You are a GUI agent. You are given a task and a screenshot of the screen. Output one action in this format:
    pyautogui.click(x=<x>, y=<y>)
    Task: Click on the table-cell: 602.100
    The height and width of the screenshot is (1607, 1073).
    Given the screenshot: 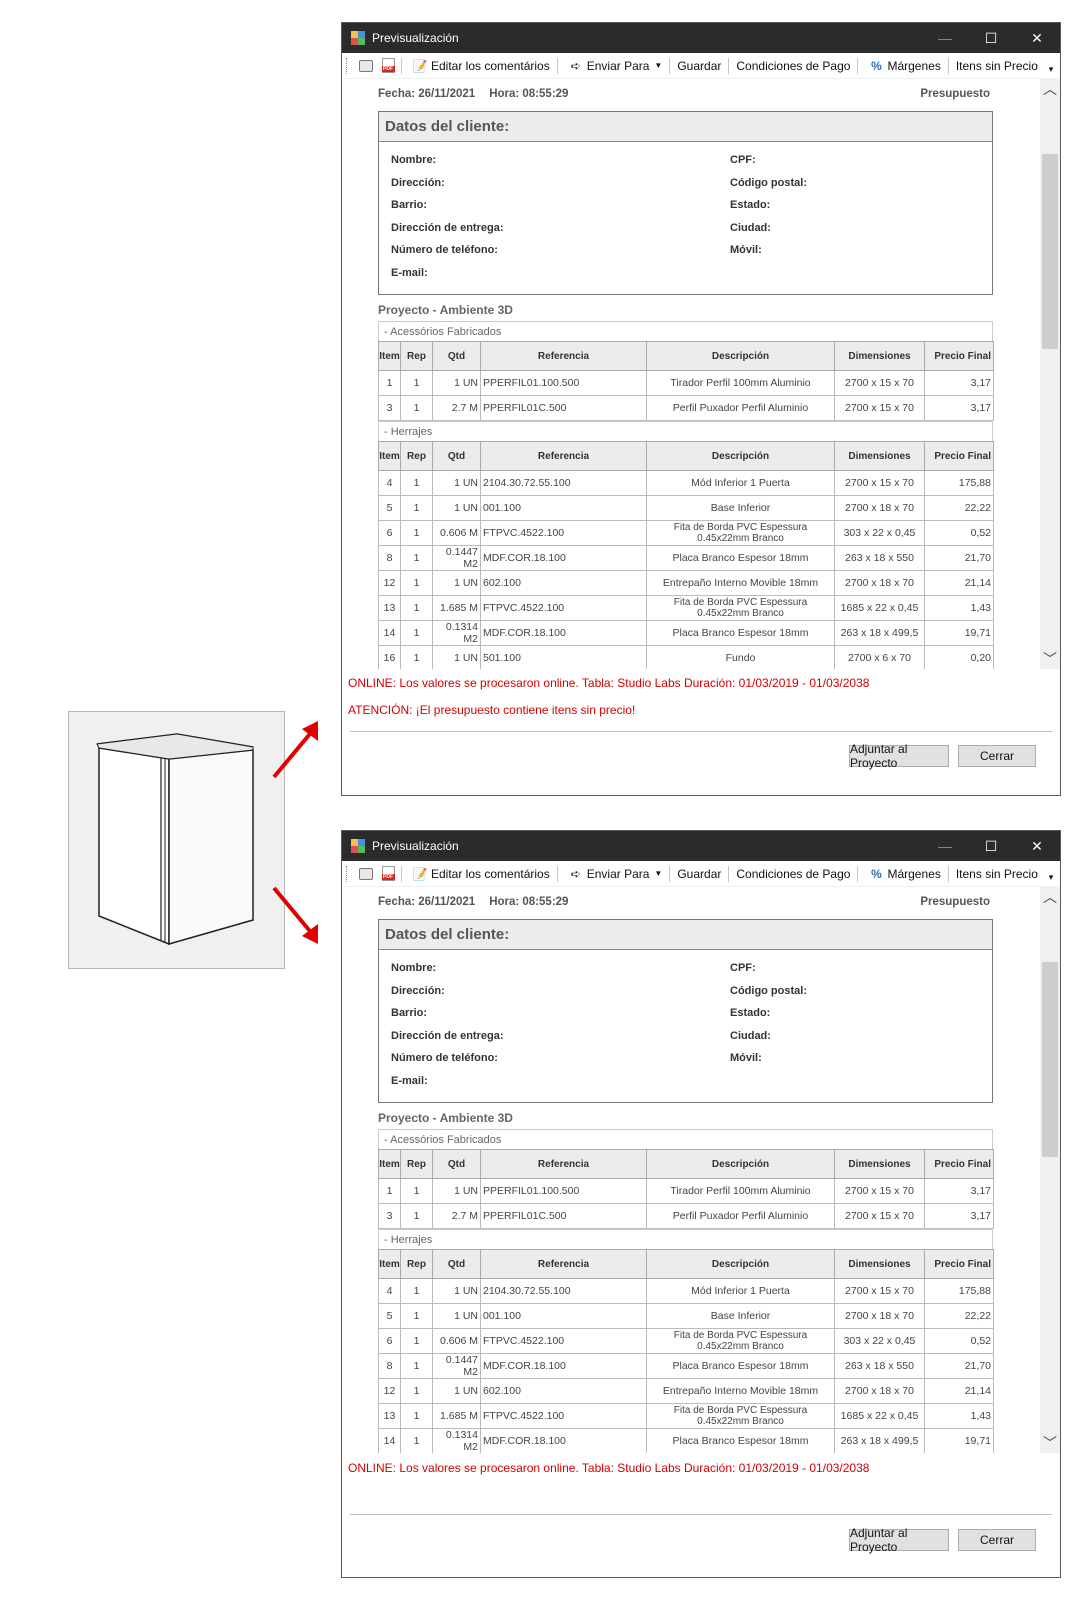 What is the action you would take?
    pyautogui.click(x=563, y=583)
    